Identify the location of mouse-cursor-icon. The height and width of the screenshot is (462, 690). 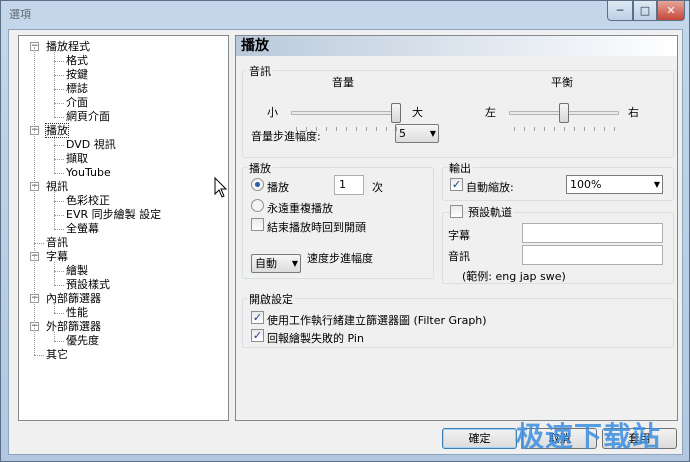
(221, 187).